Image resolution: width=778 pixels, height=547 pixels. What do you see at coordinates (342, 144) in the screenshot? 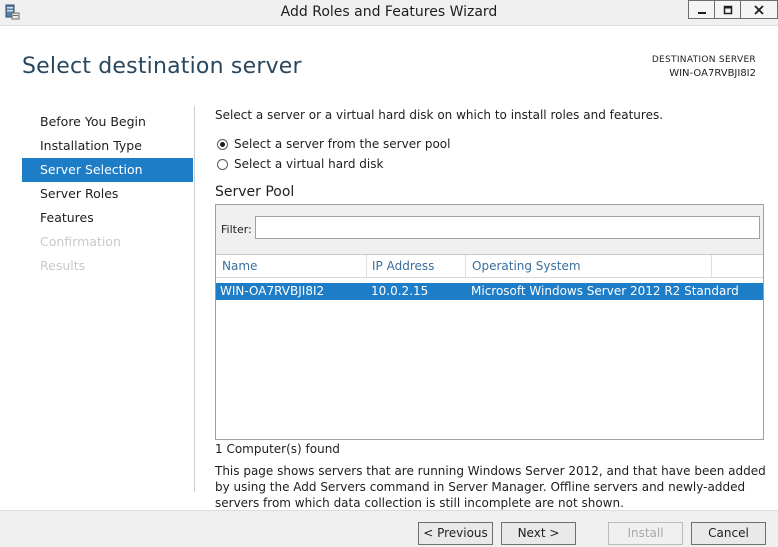
I see `server-pool-option-label: Select a server from the server pool` at bounding box center [342, 144].